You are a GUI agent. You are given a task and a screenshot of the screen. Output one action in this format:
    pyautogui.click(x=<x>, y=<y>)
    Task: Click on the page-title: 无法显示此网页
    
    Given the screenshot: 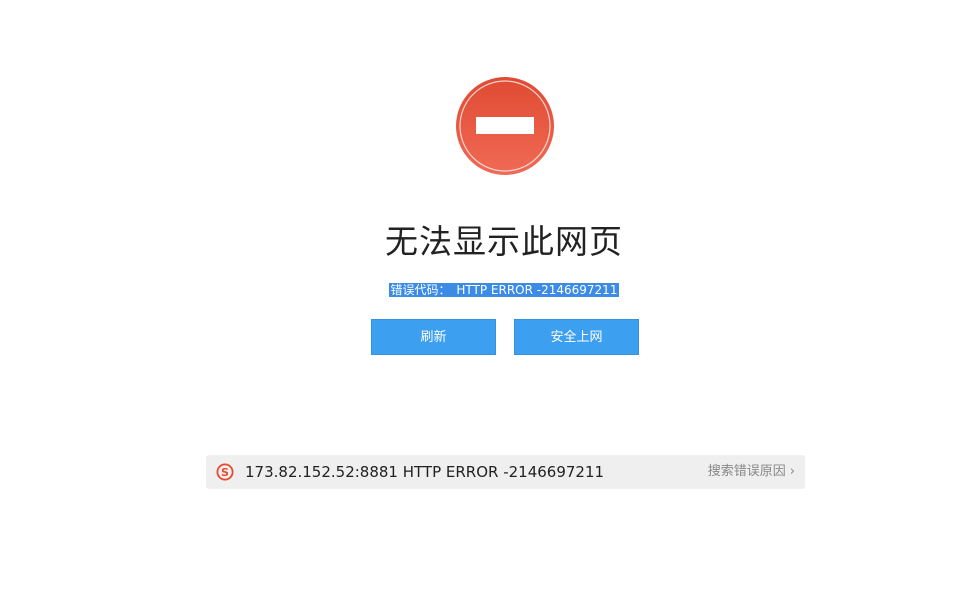 What is the action you would take?
    pyautogui.click(x=504, y=241)
    